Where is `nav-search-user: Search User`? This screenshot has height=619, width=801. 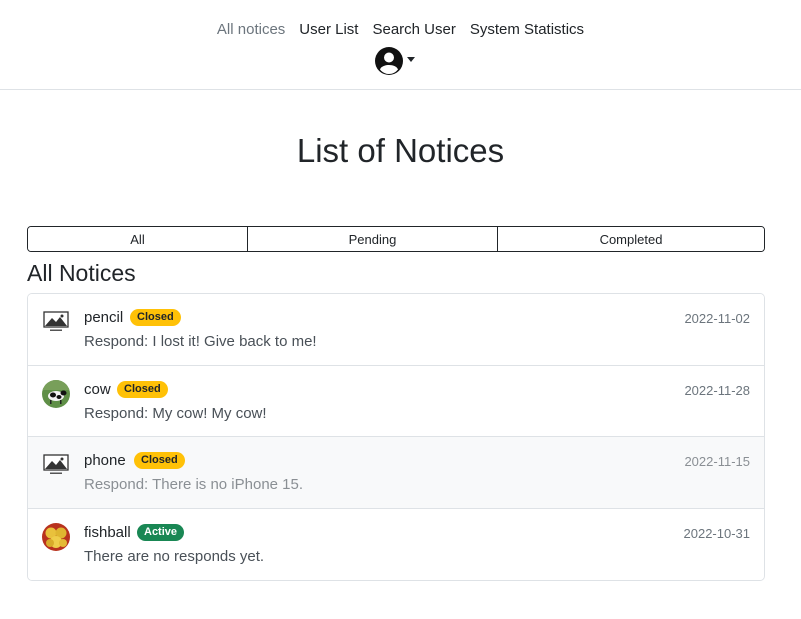 nav-search-user: Search User is located at coordinates (413, 30).